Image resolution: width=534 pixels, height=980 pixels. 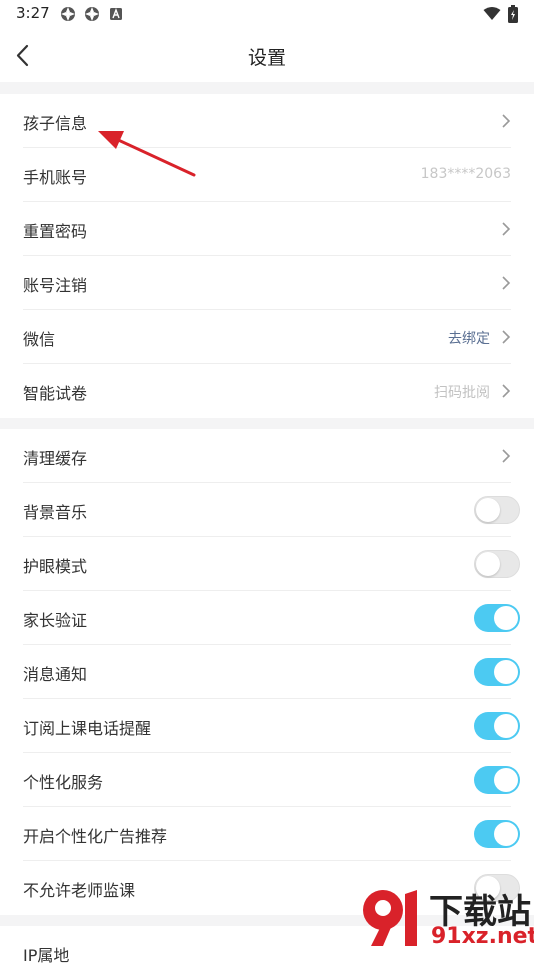 What do you see at coordinates (267, 672) in the screenshot?
I see `row-notifications: 消息通知` at bounding box center [267, 672].